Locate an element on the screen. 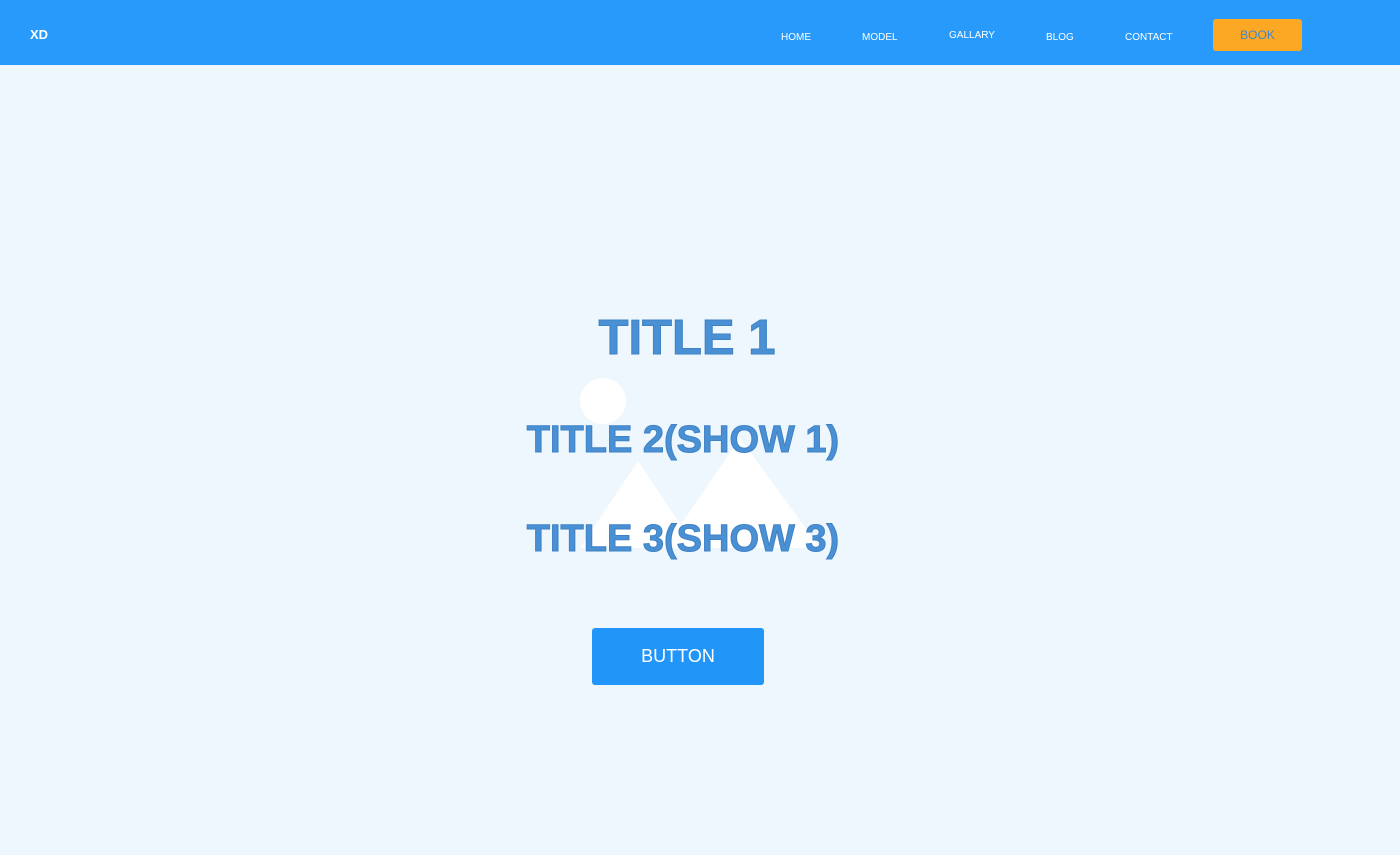  title-2: TITLE 2(SHOW 1) is located at coordinates (683, 440).